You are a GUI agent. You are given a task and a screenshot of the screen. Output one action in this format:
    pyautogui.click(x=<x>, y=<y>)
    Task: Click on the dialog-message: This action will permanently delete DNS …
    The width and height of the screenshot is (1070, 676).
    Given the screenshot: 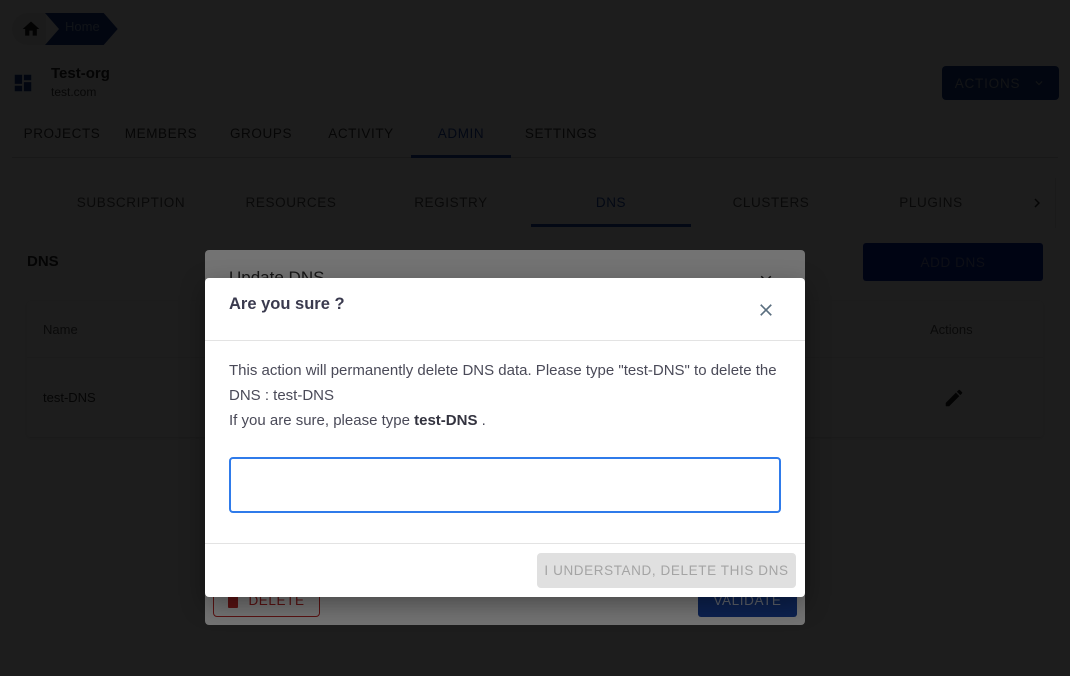 What is the action you would take?
    pyautogui.click(x=505, y=395)
    